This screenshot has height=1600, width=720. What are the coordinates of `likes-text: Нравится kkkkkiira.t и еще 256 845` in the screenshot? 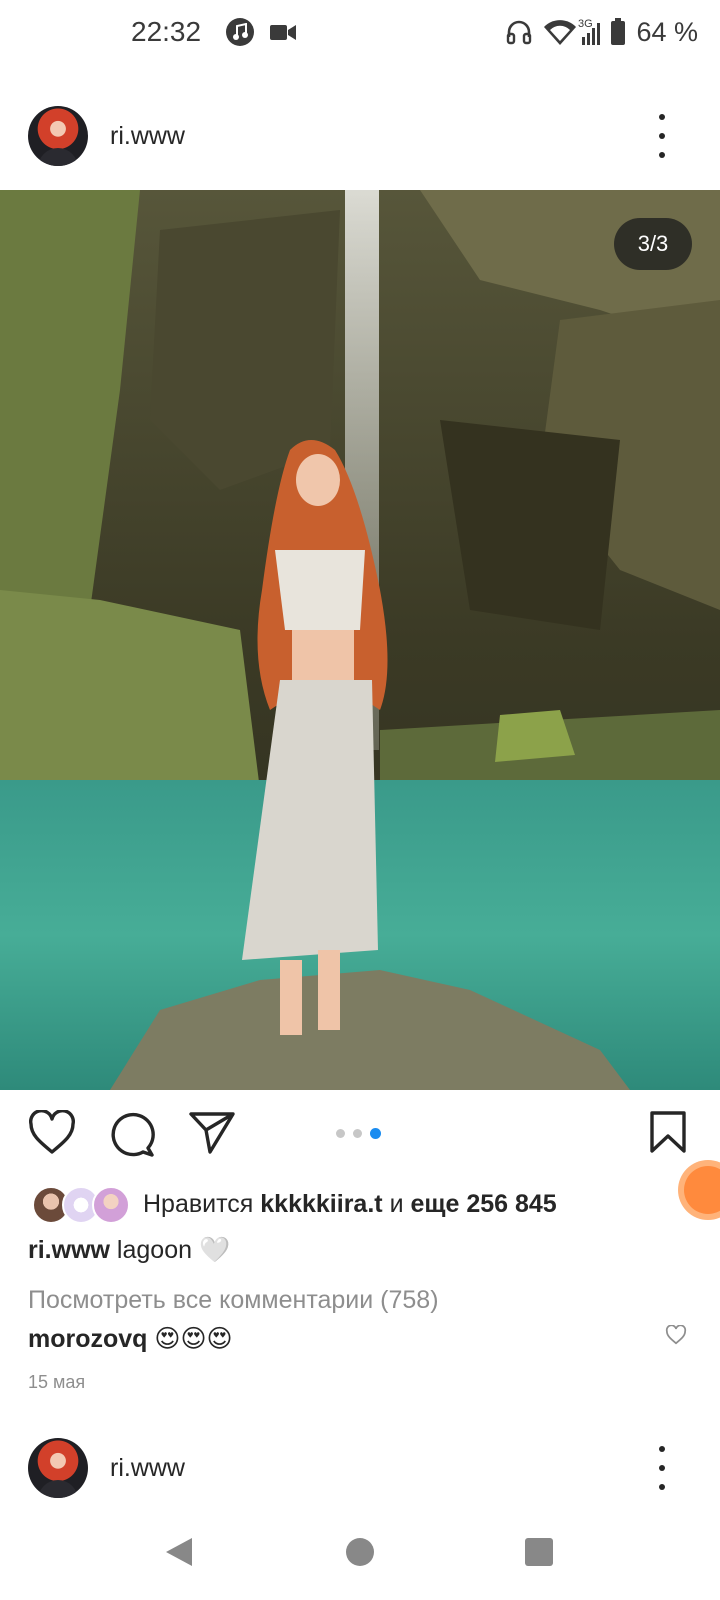 It's located at (350, 1204).